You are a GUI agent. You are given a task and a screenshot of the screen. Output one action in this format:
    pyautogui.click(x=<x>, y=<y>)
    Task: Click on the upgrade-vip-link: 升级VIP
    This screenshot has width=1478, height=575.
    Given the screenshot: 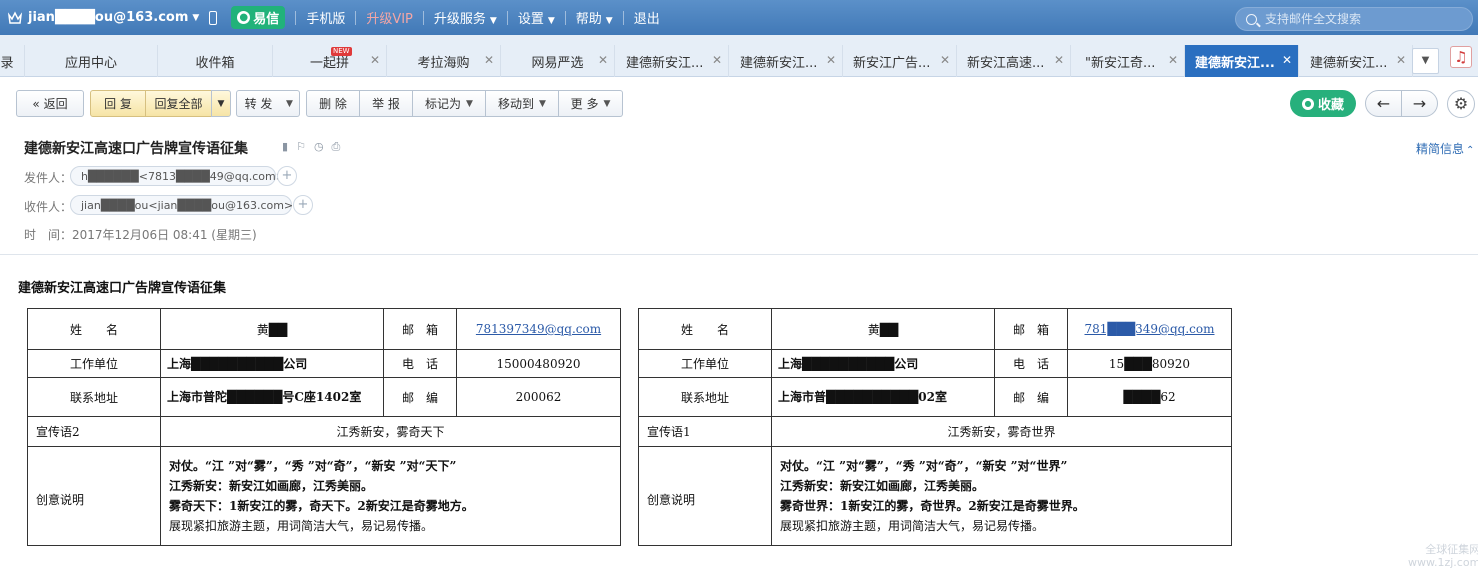 What is the action you would take?
    pyautogui.click(x=389, y=17)
    